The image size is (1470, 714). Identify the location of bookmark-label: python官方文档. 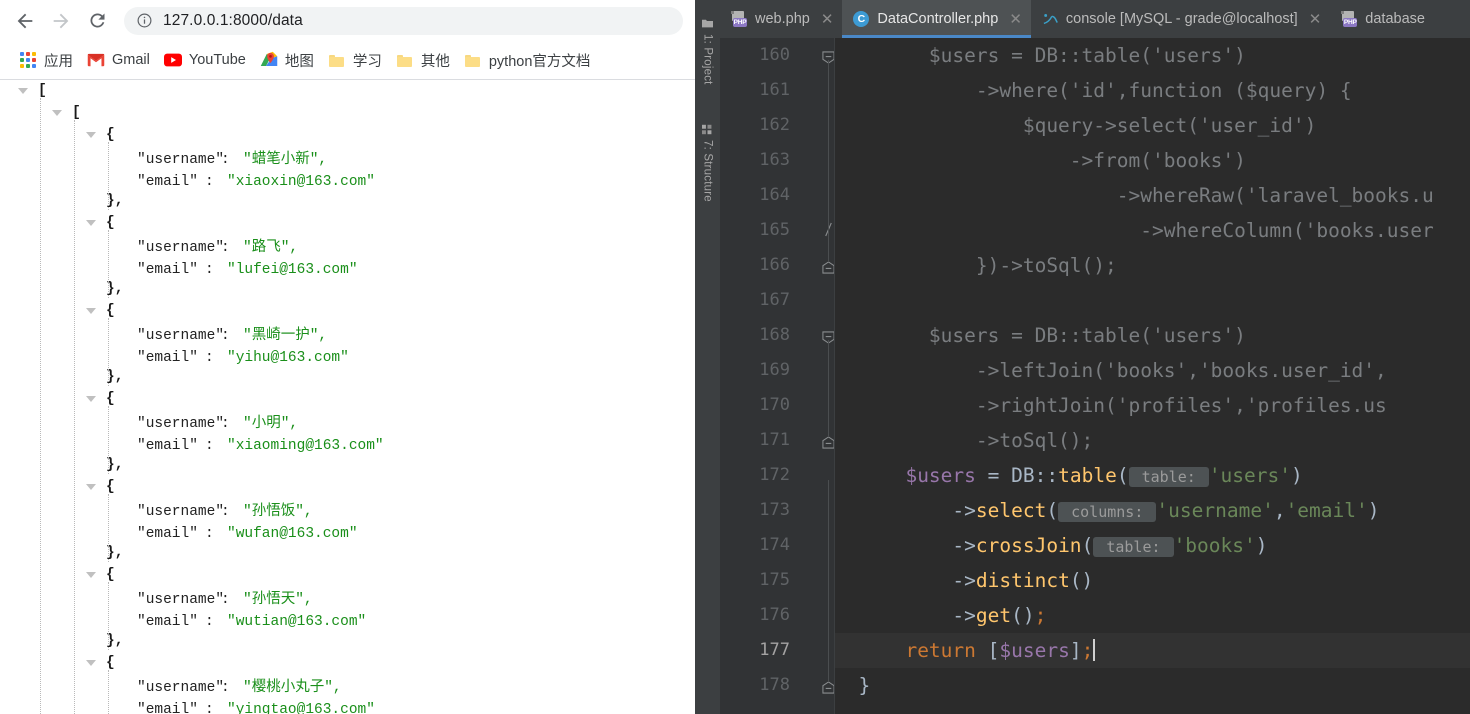
(539, 61).